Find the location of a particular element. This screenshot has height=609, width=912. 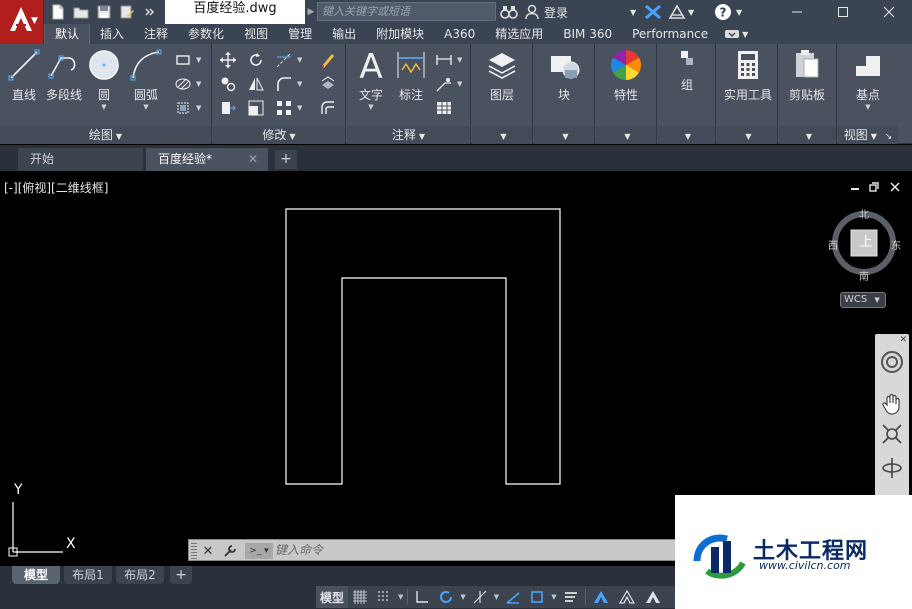

save-as-icon is located at coordinates (127, 12).